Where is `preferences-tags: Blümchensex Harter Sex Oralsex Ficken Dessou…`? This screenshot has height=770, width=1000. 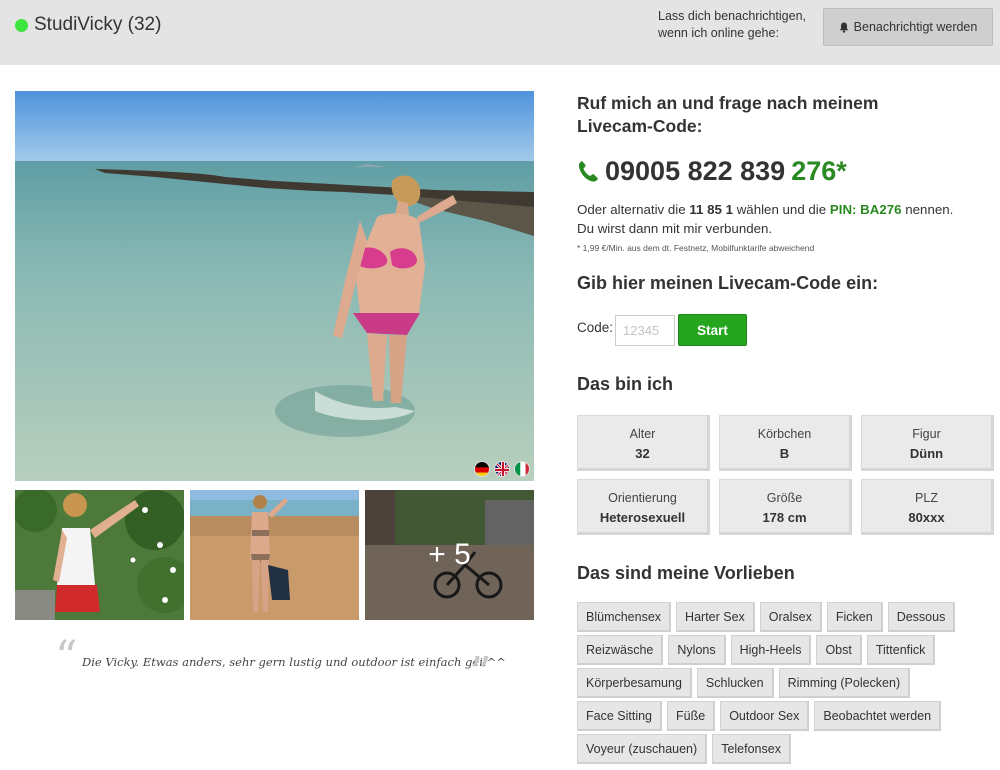
preferences-tags: Blümchensex Harter Sex Oralsex Ficken Dessou… is located at coordinates (782, 683).